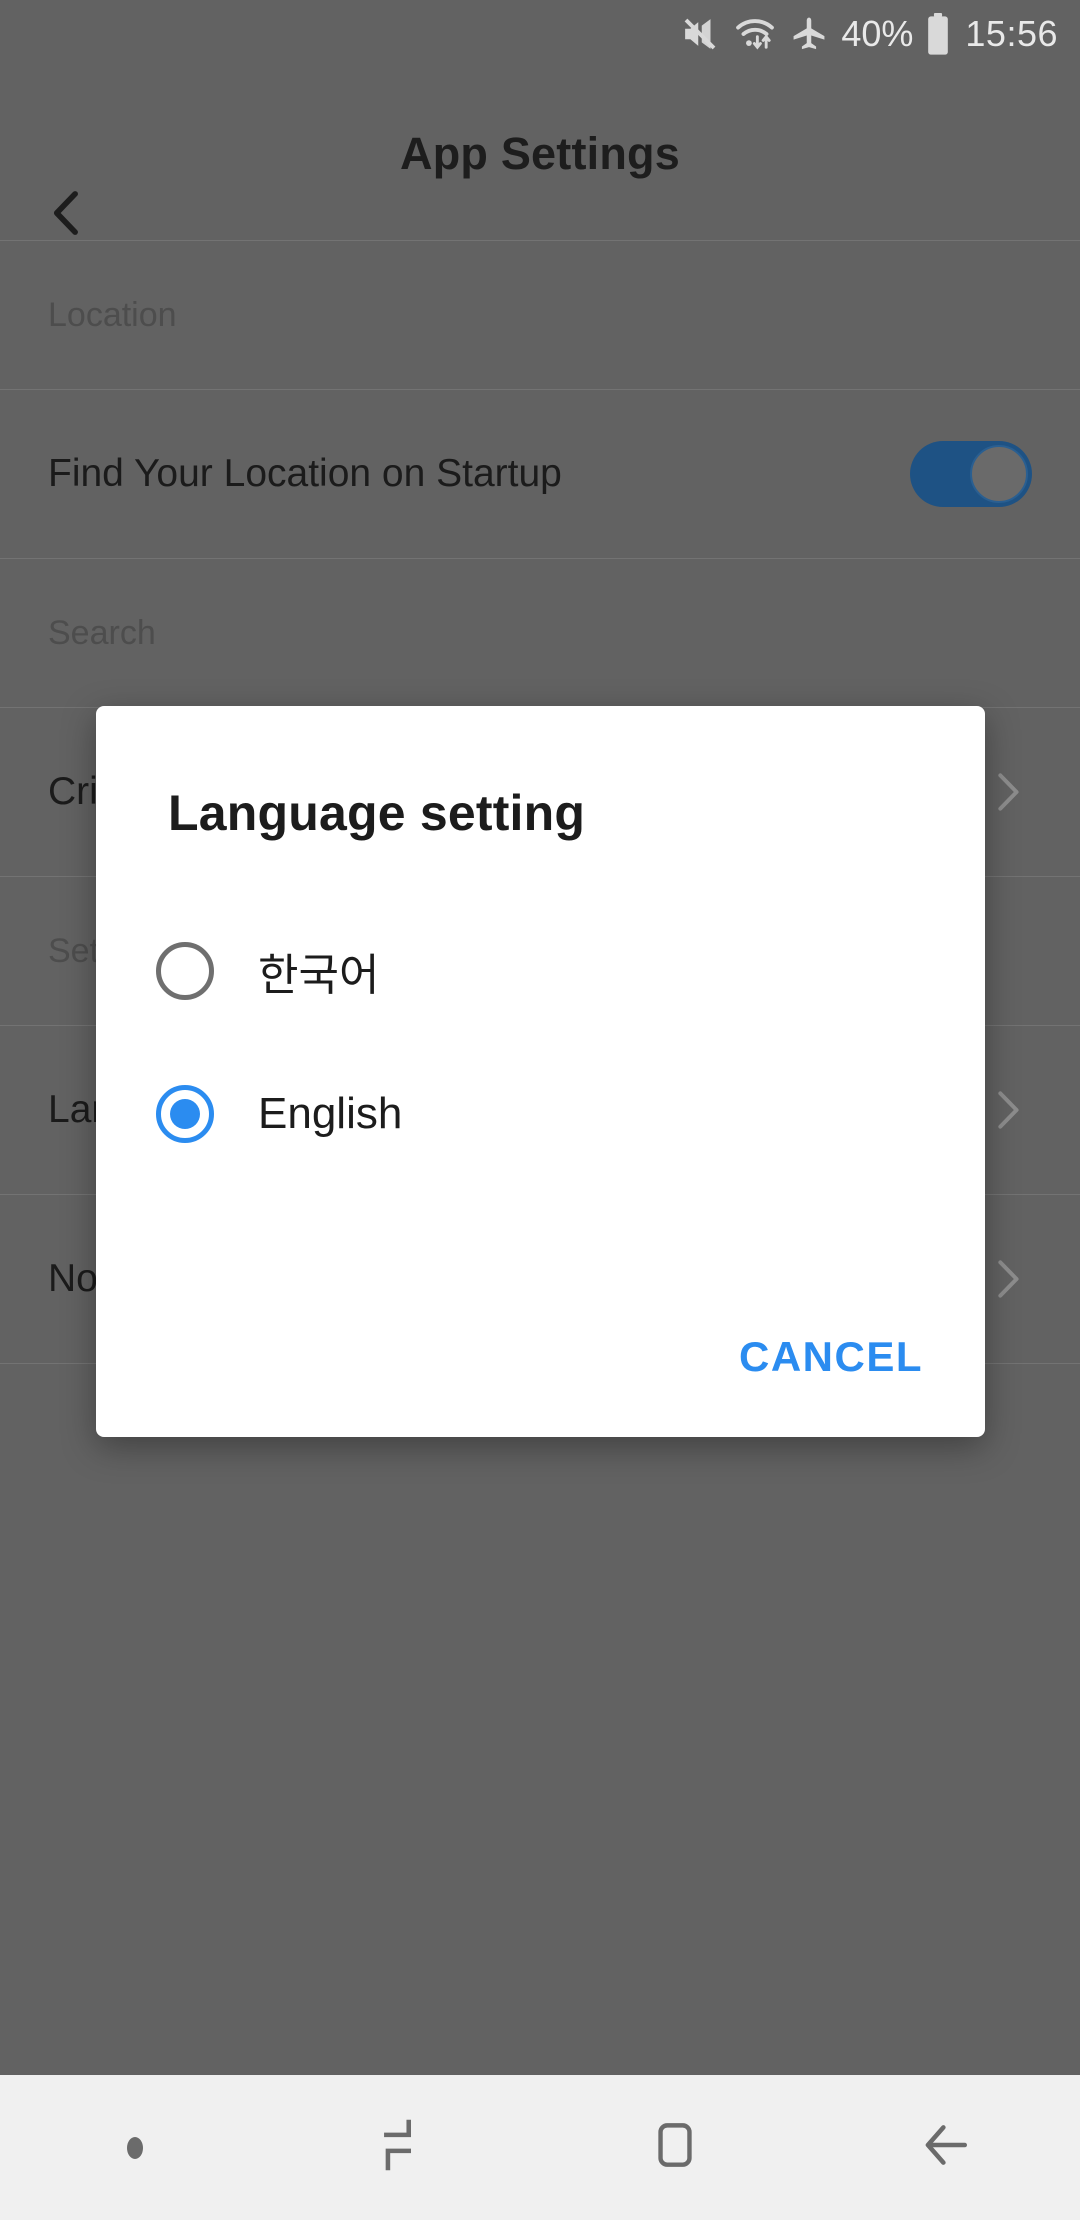  I want to click on home-icon, so click(675, 2147).